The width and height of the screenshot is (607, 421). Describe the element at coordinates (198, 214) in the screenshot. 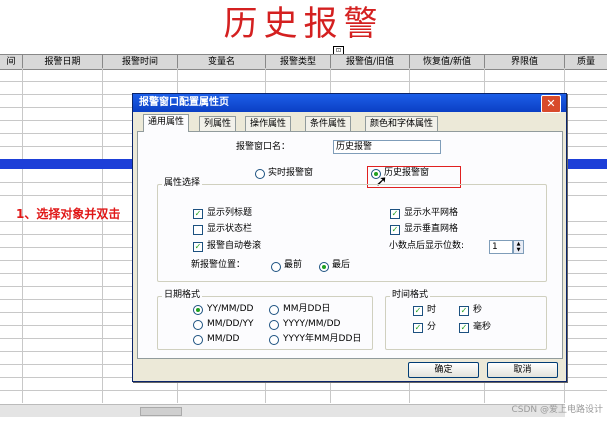

I see `checkbox-show-col-title: ✓` at that location.